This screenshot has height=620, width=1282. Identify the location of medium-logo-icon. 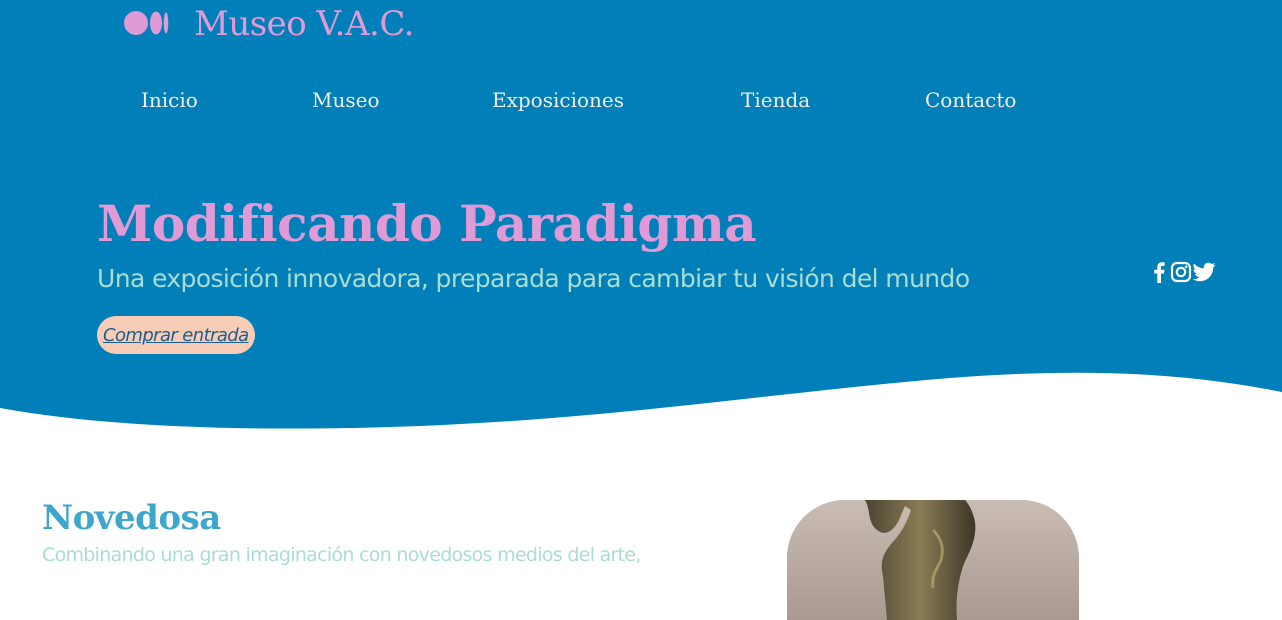
(147, 23).